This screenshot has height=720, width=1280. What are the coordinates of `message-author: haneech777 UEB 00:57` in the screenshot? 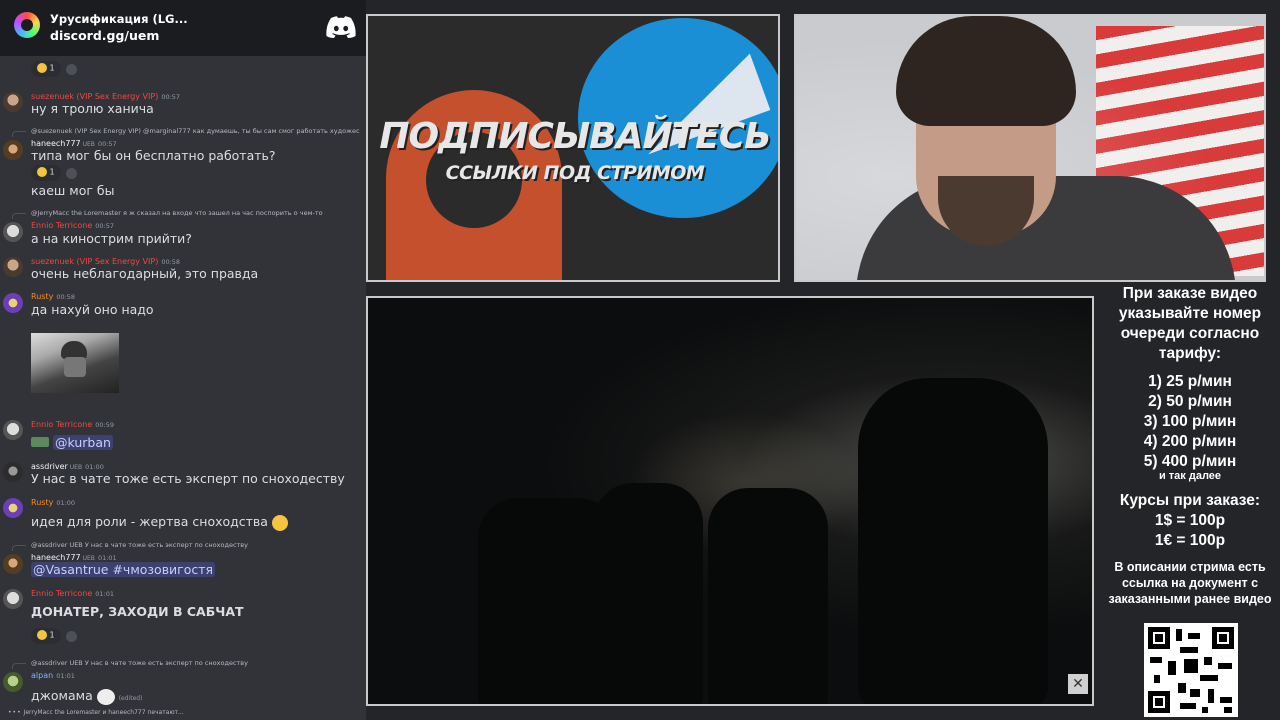 It's located at (74, 143).